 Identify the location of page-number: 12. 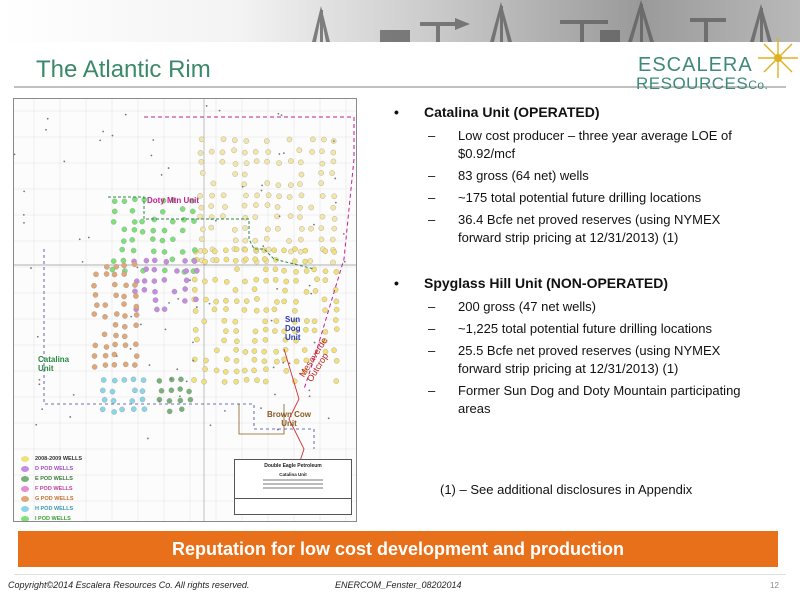
(774, 585).